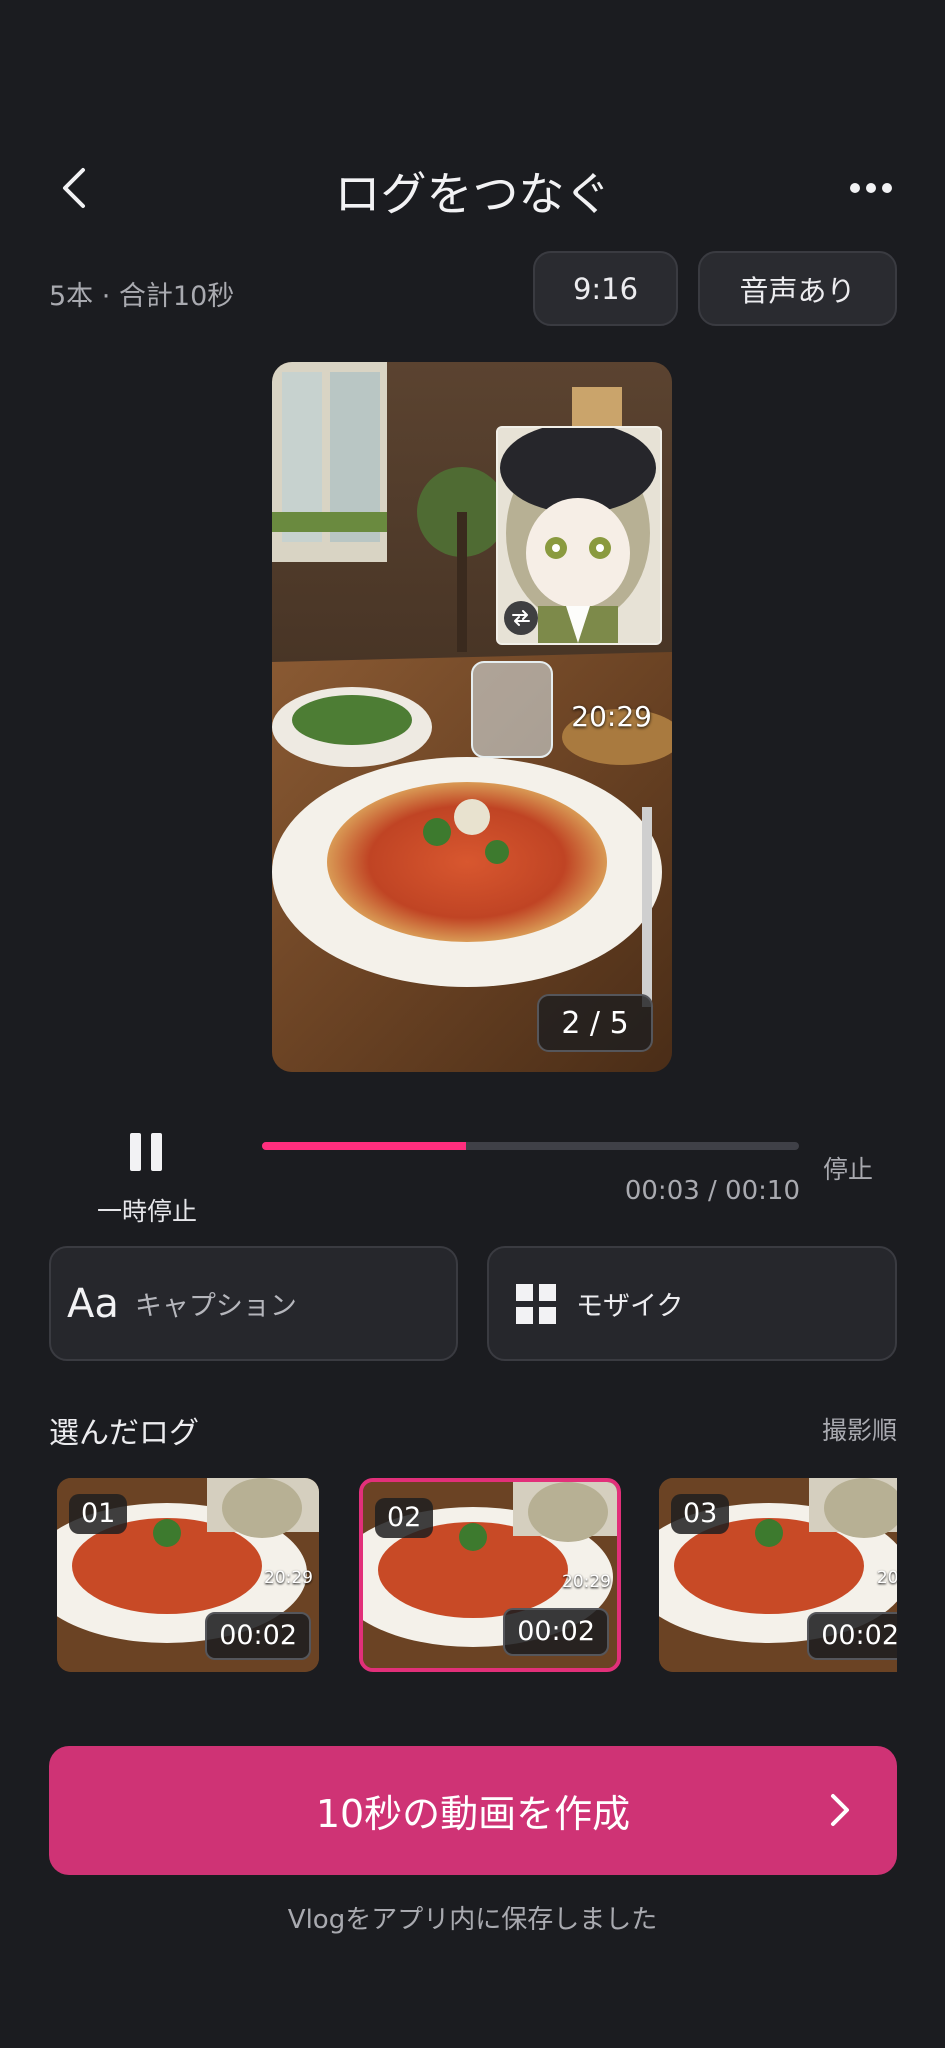  What do you see at coordinates (530, 1146) in the screenshot?
I see `playback-progress-bar` at bounding box center [530, 1146].